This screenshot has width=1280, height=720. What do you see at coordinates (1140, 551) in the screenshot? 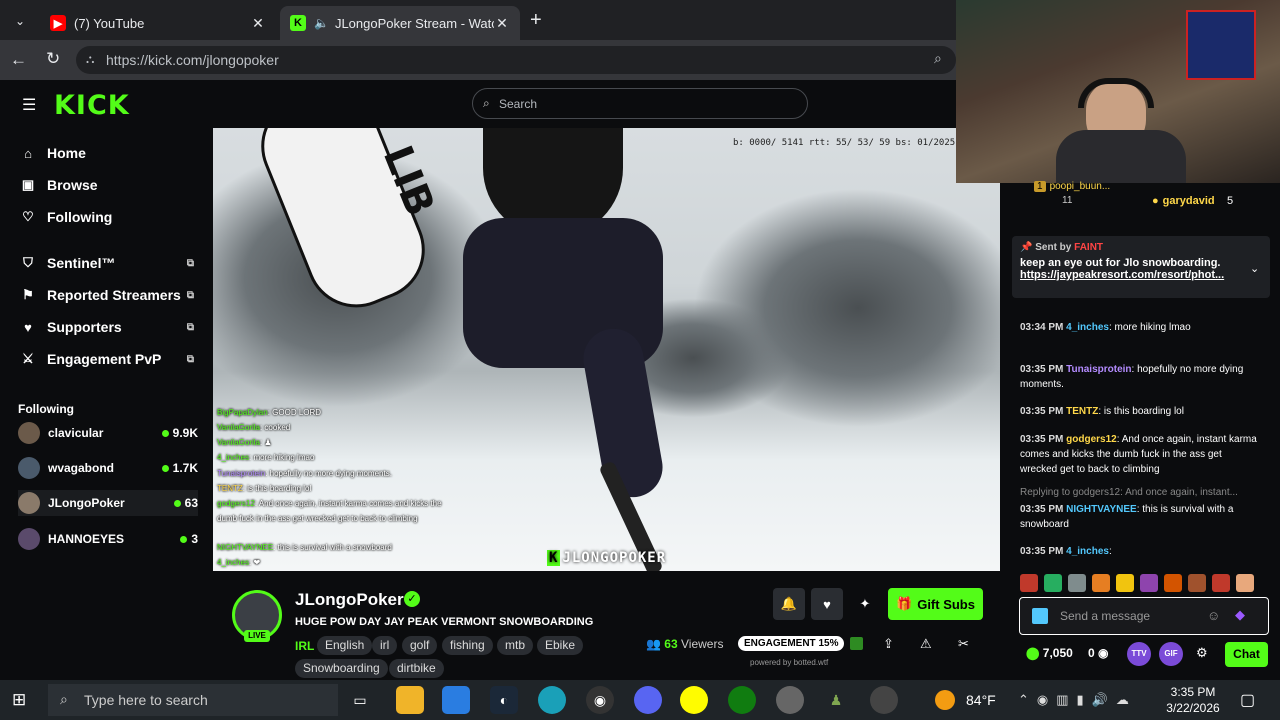
I see `chat-message: 03:35 PM 4_inches:` at bounding box center [1140, 551].